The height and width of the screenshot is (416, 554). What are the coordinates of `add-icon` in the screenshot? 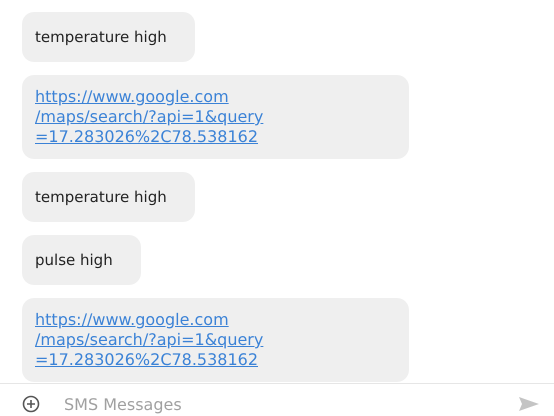 It's located at (31, 404).